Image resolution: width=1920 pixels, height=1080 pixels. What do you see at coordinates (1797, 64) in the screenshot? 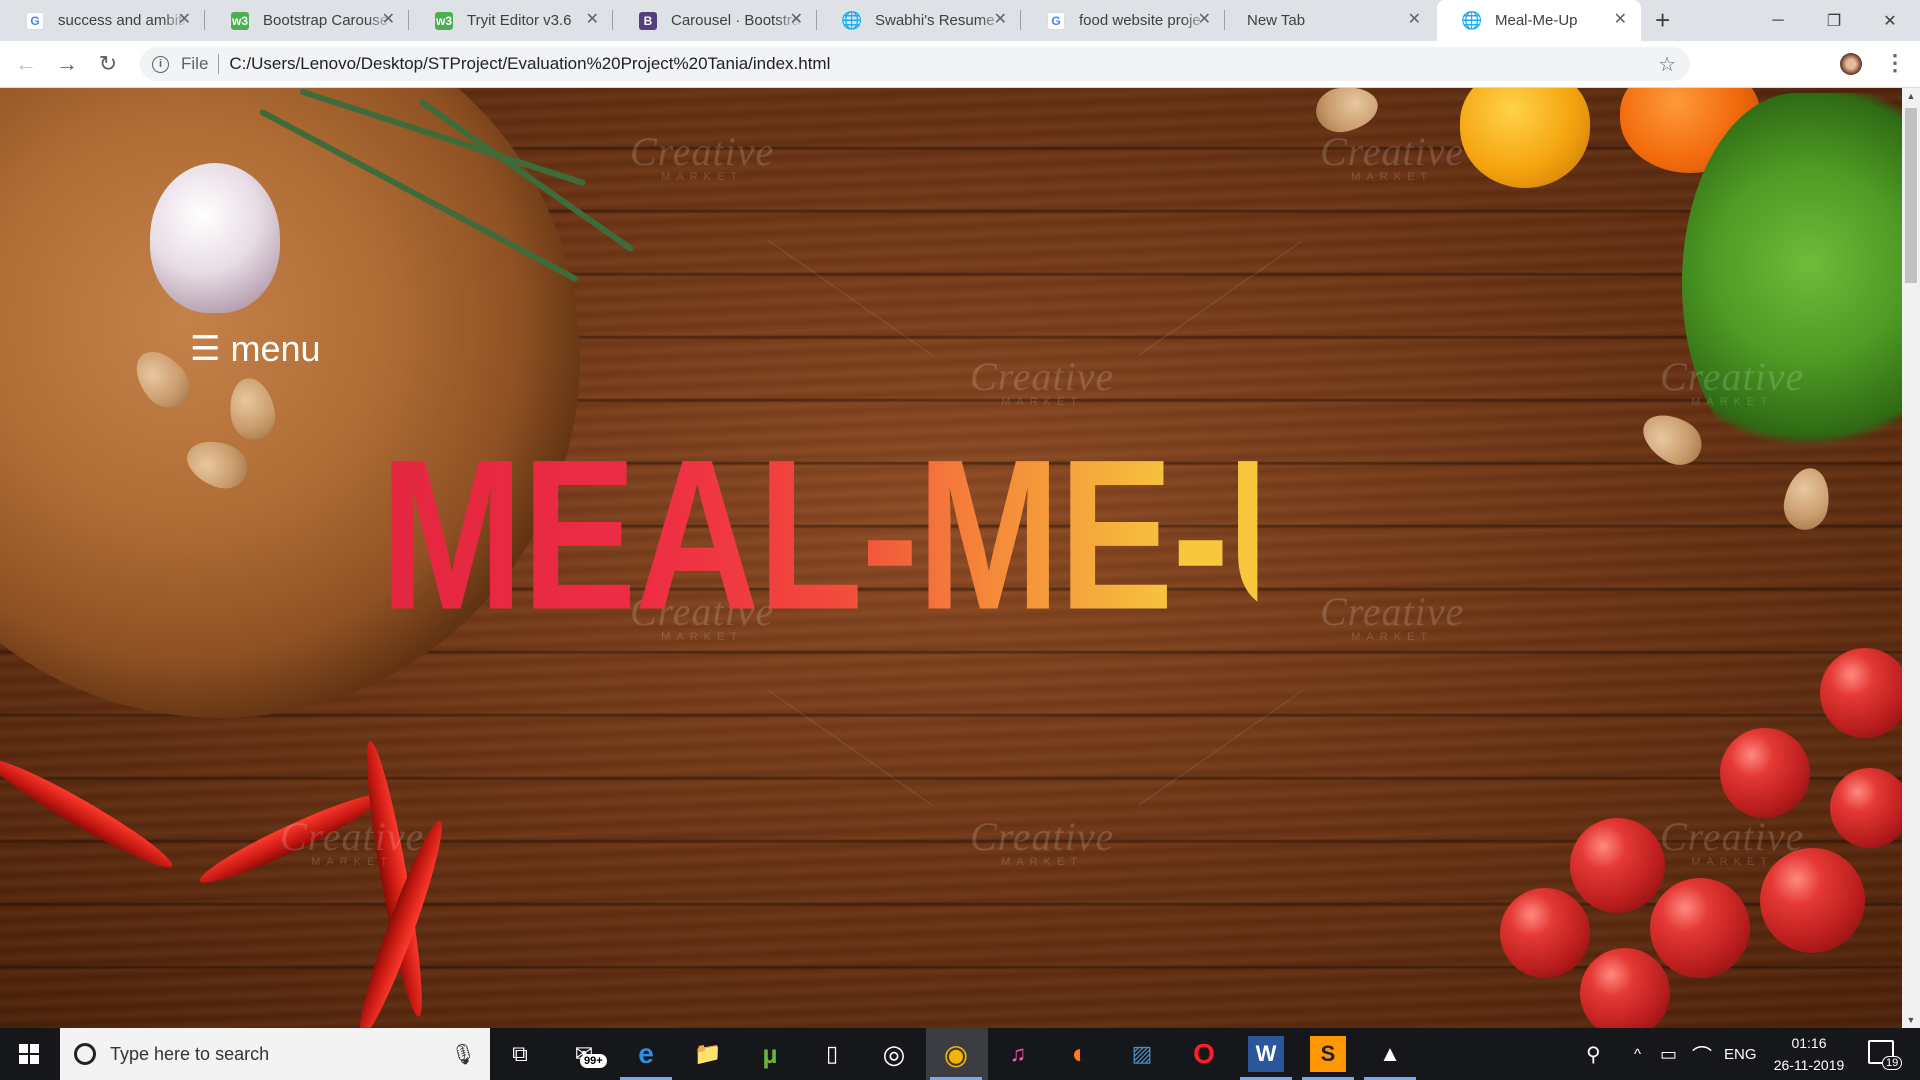
I see `extension-badge-icon: ?` at bounding box center [1797, 64].